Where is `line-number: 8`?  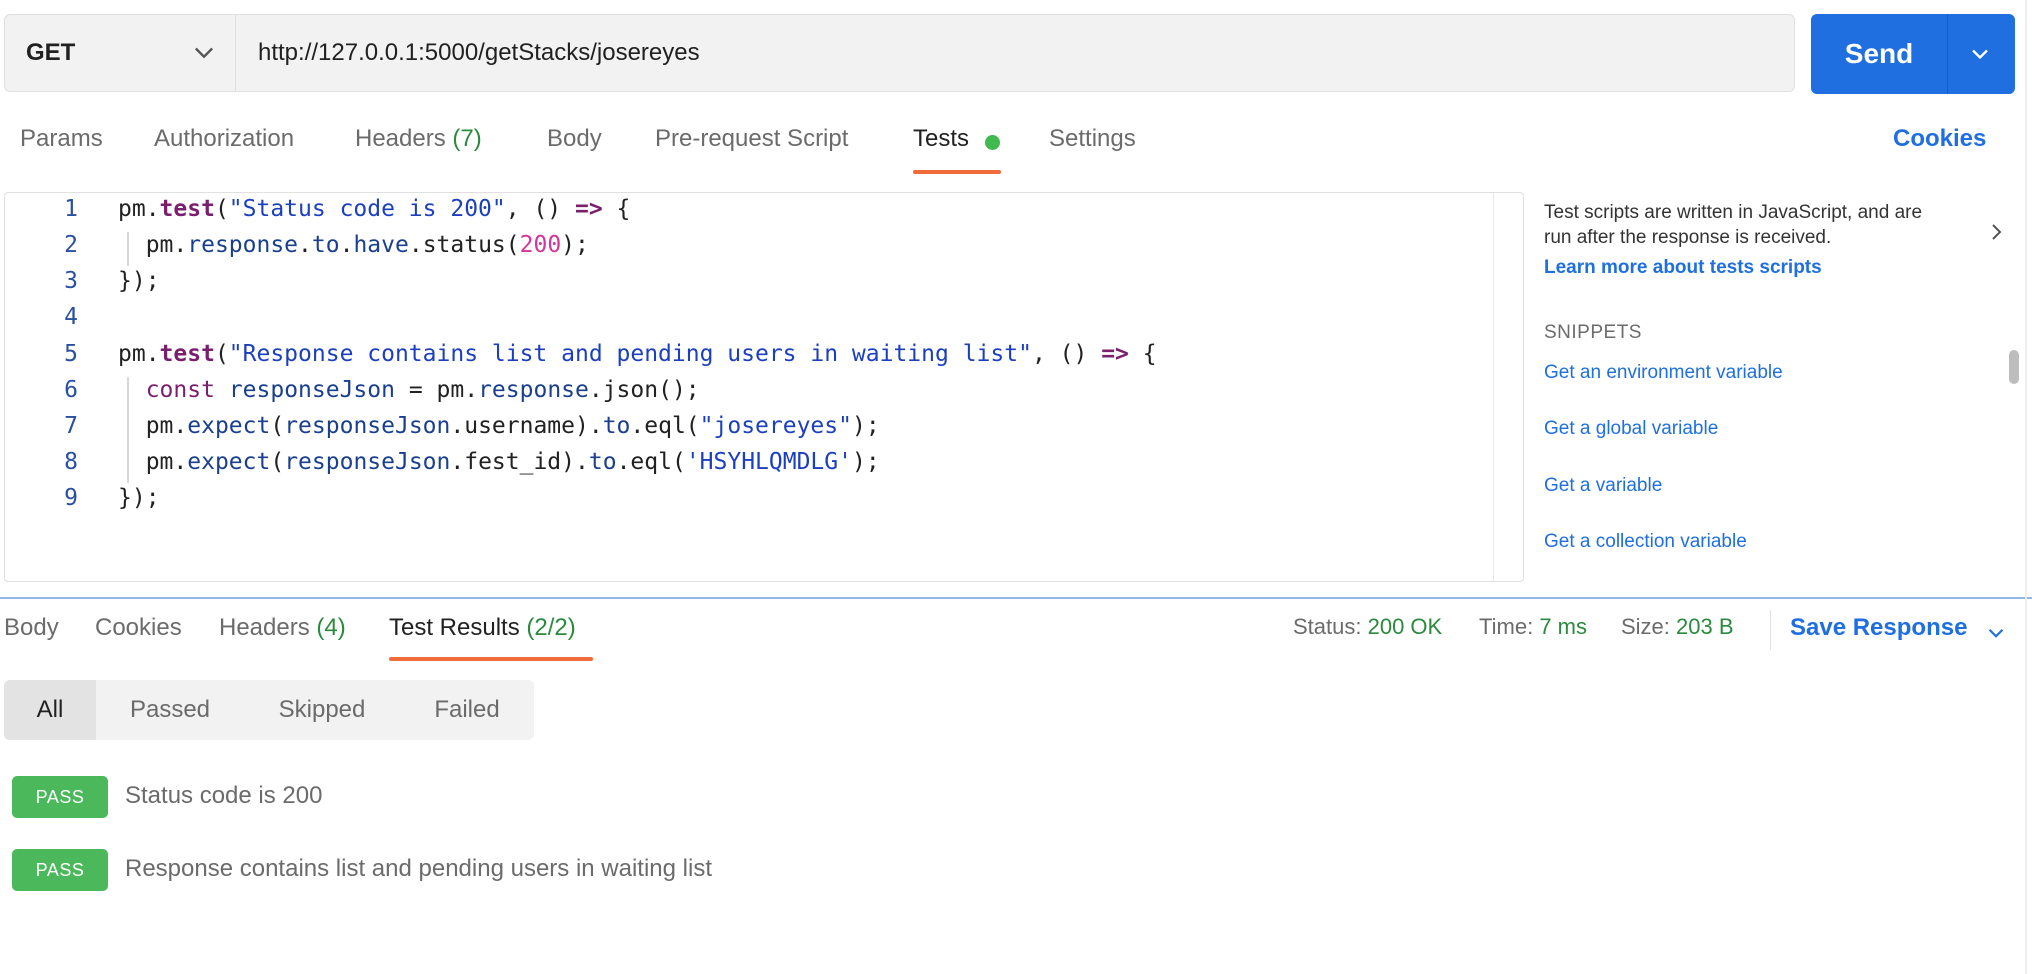
line-number: 8 is located at coordinates (71, 462).